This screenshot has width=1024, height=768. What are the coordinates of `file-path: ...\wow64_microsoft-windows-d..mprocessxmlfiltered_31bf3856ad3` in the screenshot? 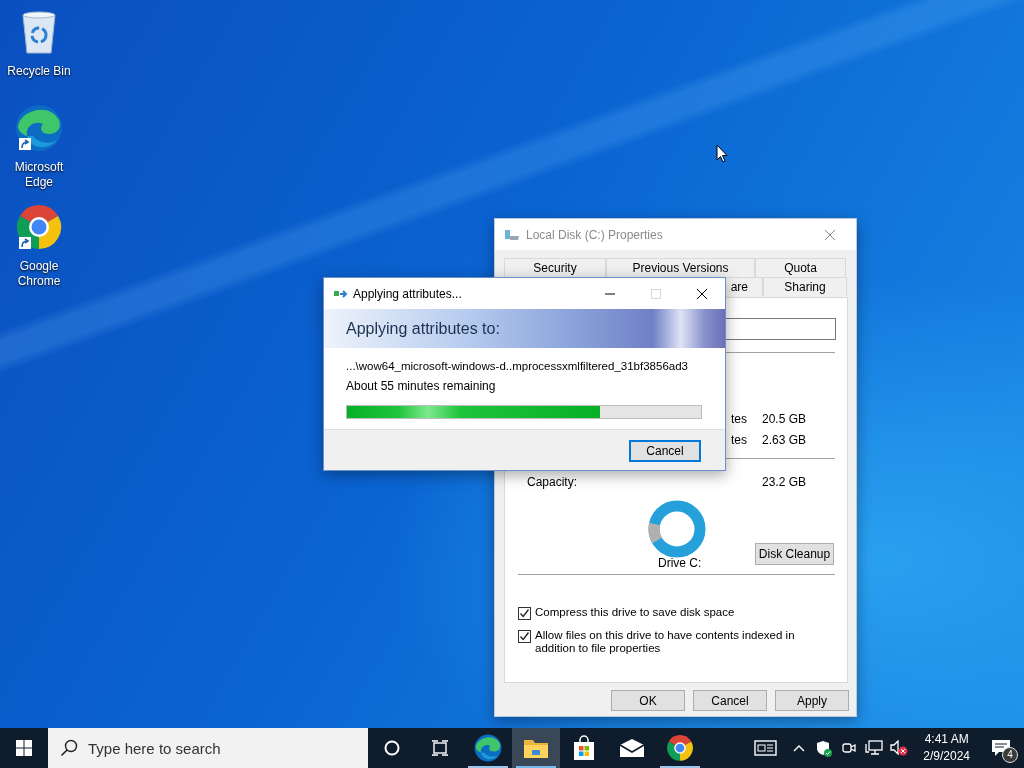 It's located at (517, 366).